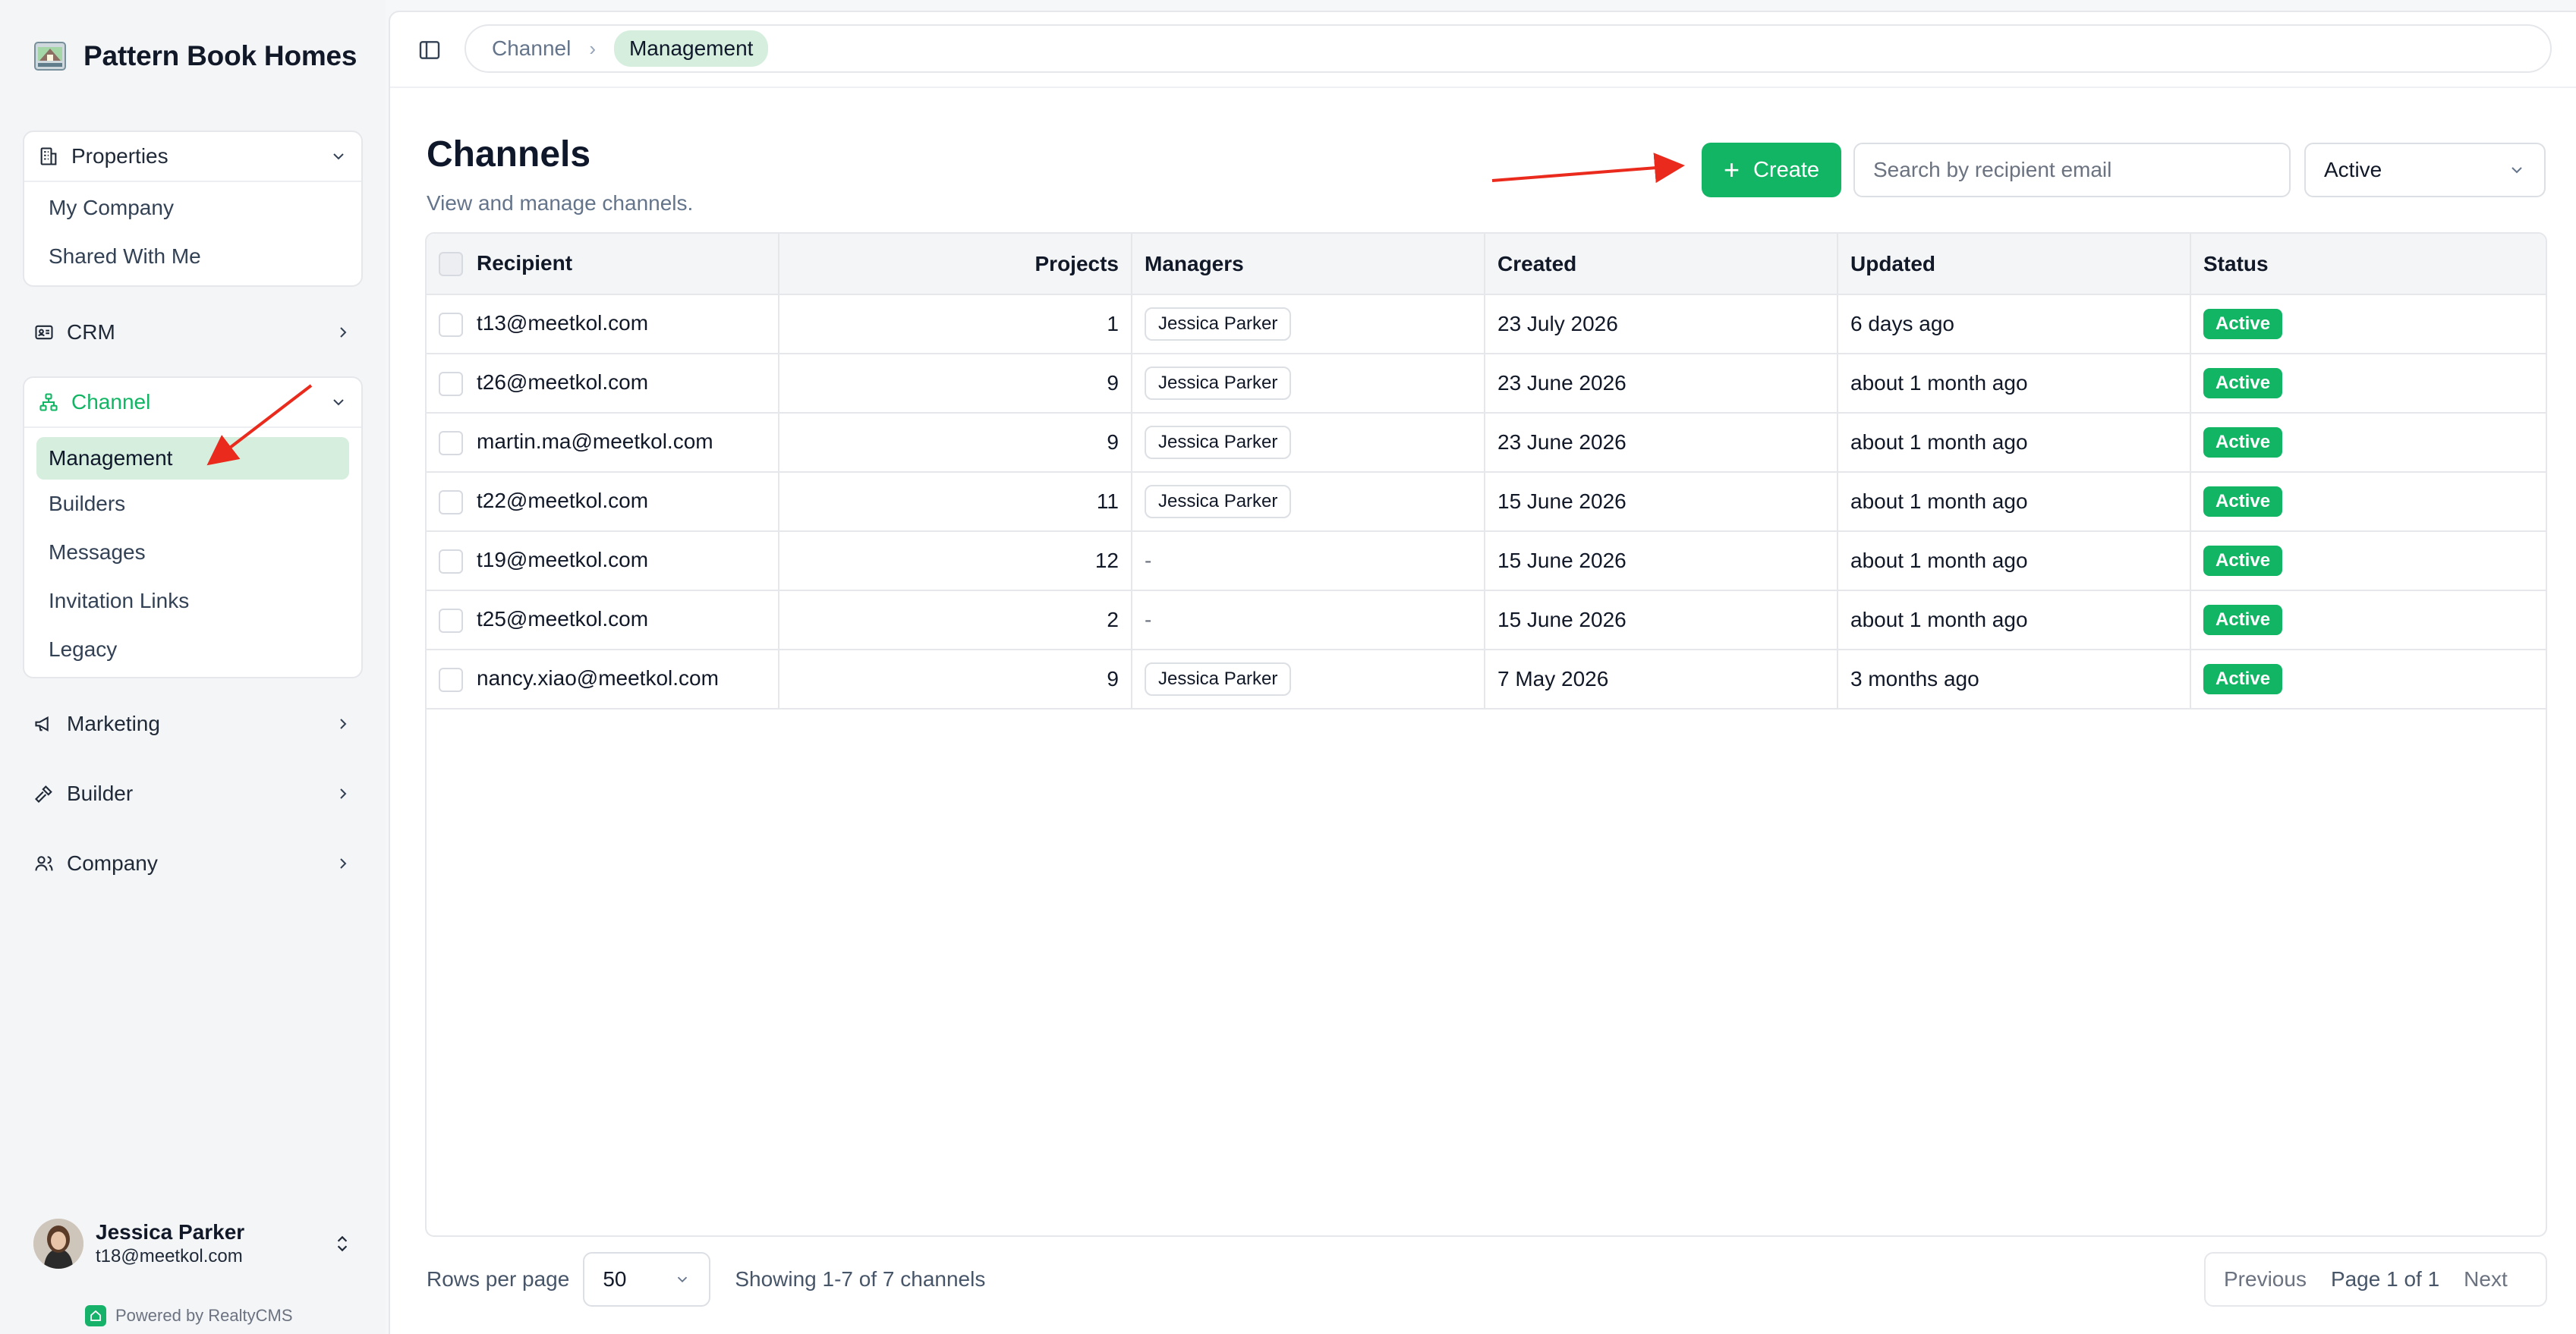 The height and width of the screenshot is (1334, 2576). I want to click on recipient-email: nancy.xiao@meetkol.com, so click(598, 678).